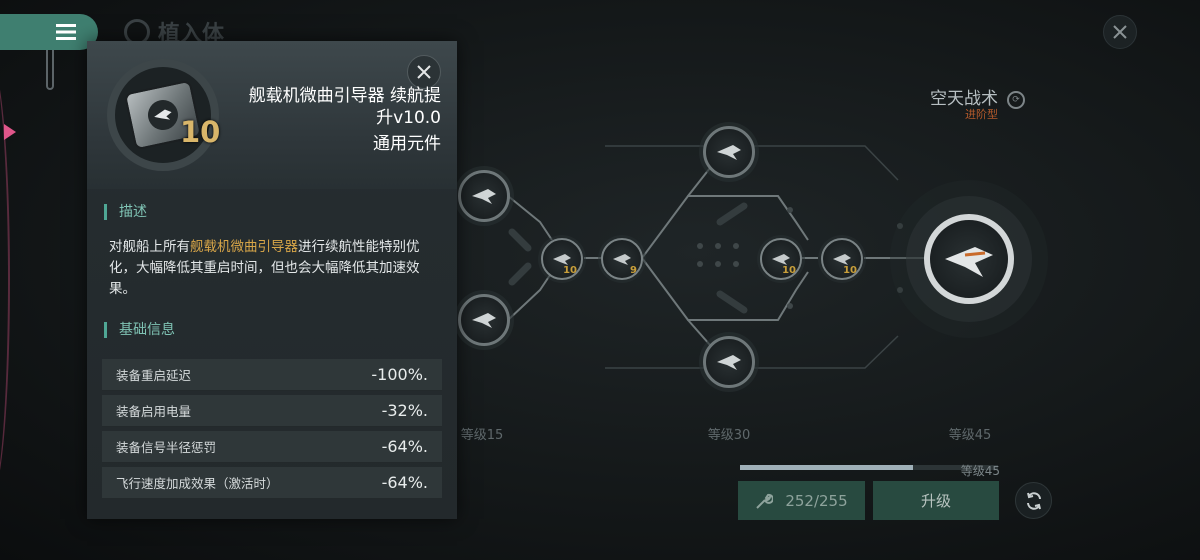 The width and height of the screenshot is (1200, 560). Describe the element at coordinates (816, 500) in the screenshot. I see `resource-count: 252/255` at that location.